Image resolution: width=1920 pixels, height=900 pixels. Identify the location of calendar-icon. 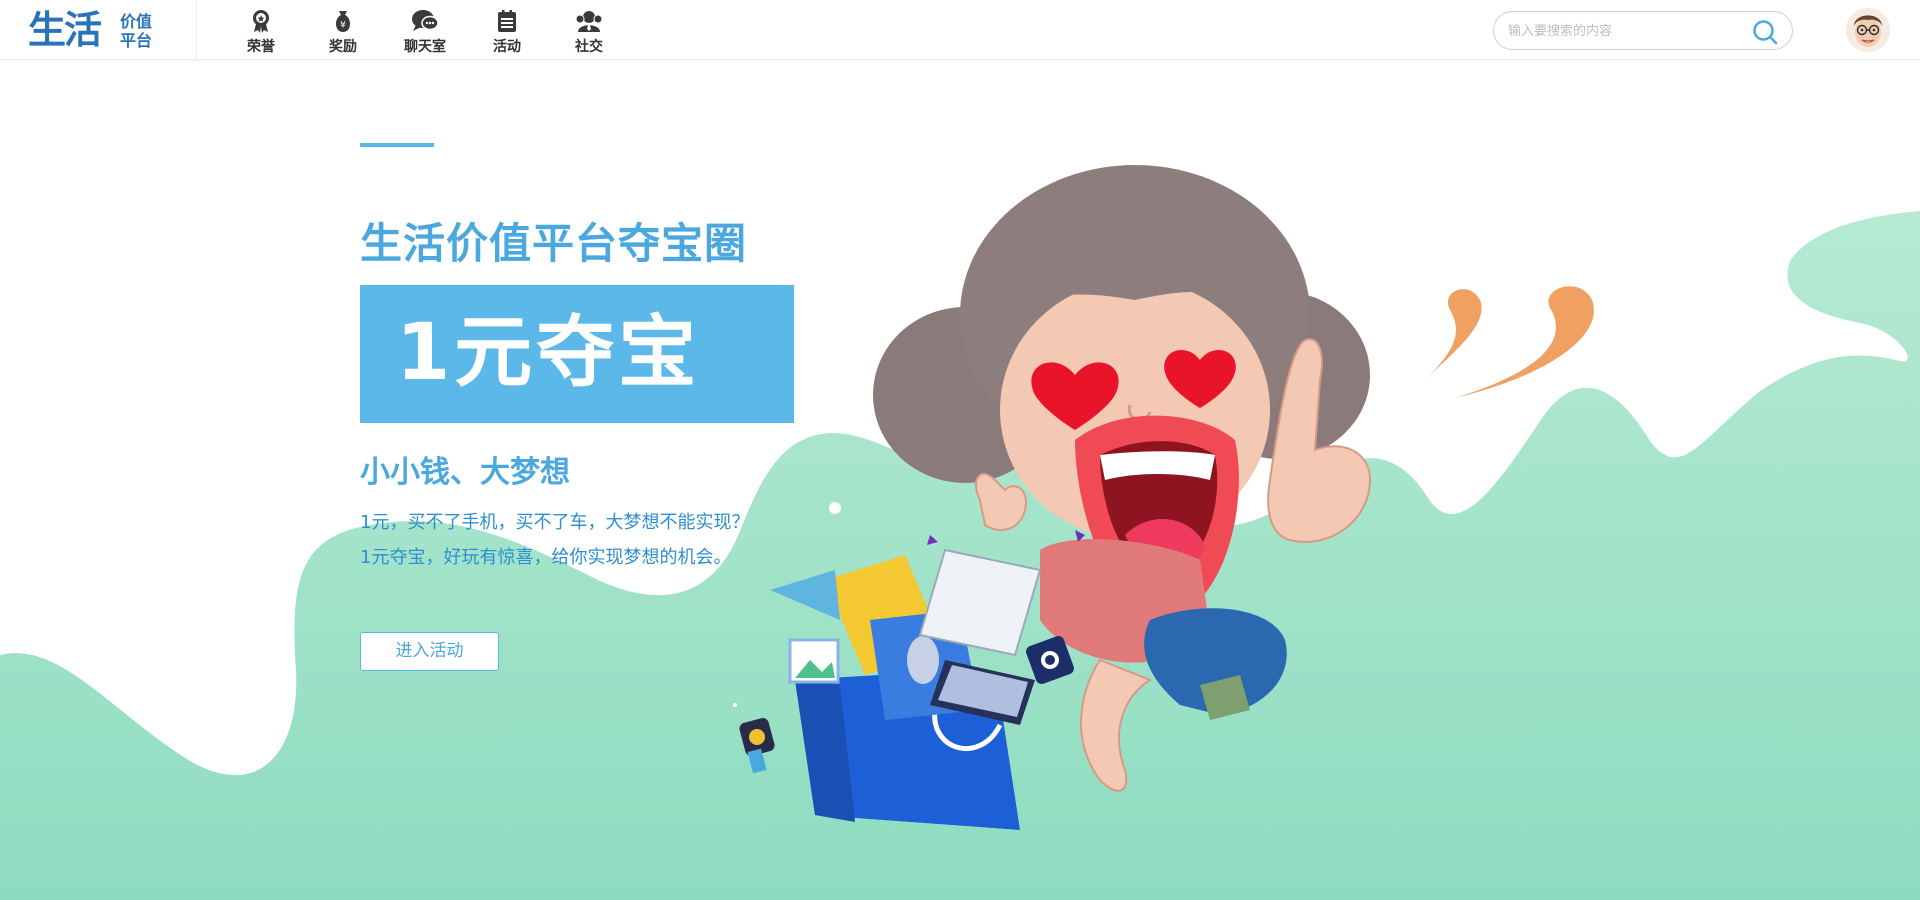
(507, 21).